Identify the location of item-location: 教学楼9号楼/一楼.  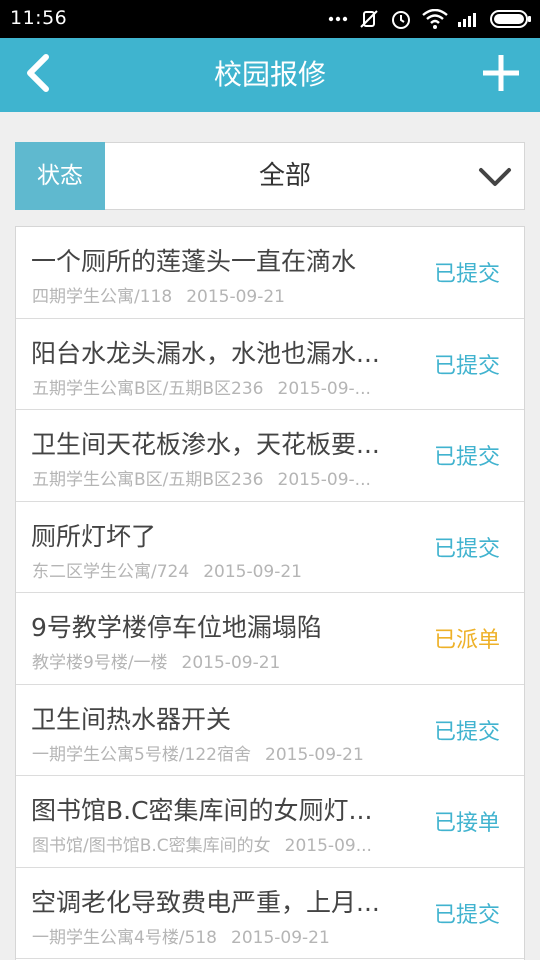
(100, 663).